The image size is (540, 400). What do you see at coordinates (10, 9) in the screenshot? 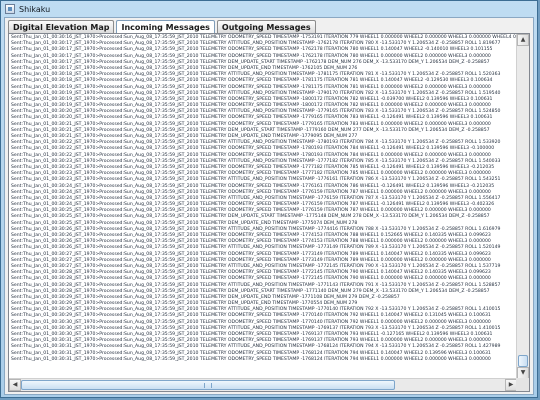
I see `window-app-icon` at bounding box center [10, 9].